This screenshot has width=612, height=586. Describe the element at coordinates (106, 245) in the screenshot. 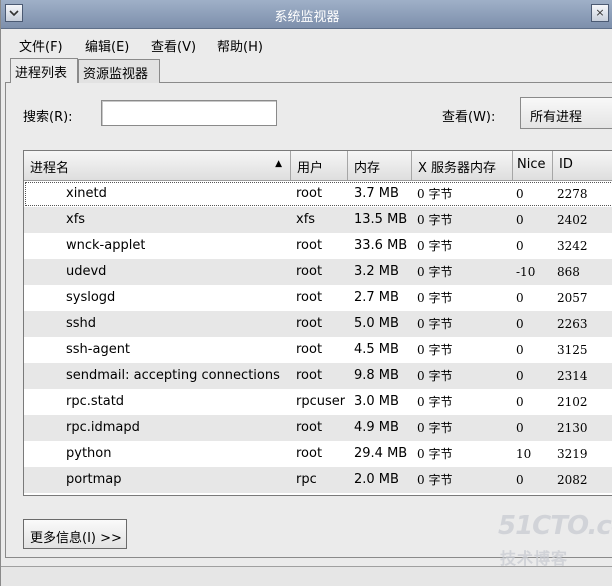

I see `cell-name: wnck-applet` at that location.